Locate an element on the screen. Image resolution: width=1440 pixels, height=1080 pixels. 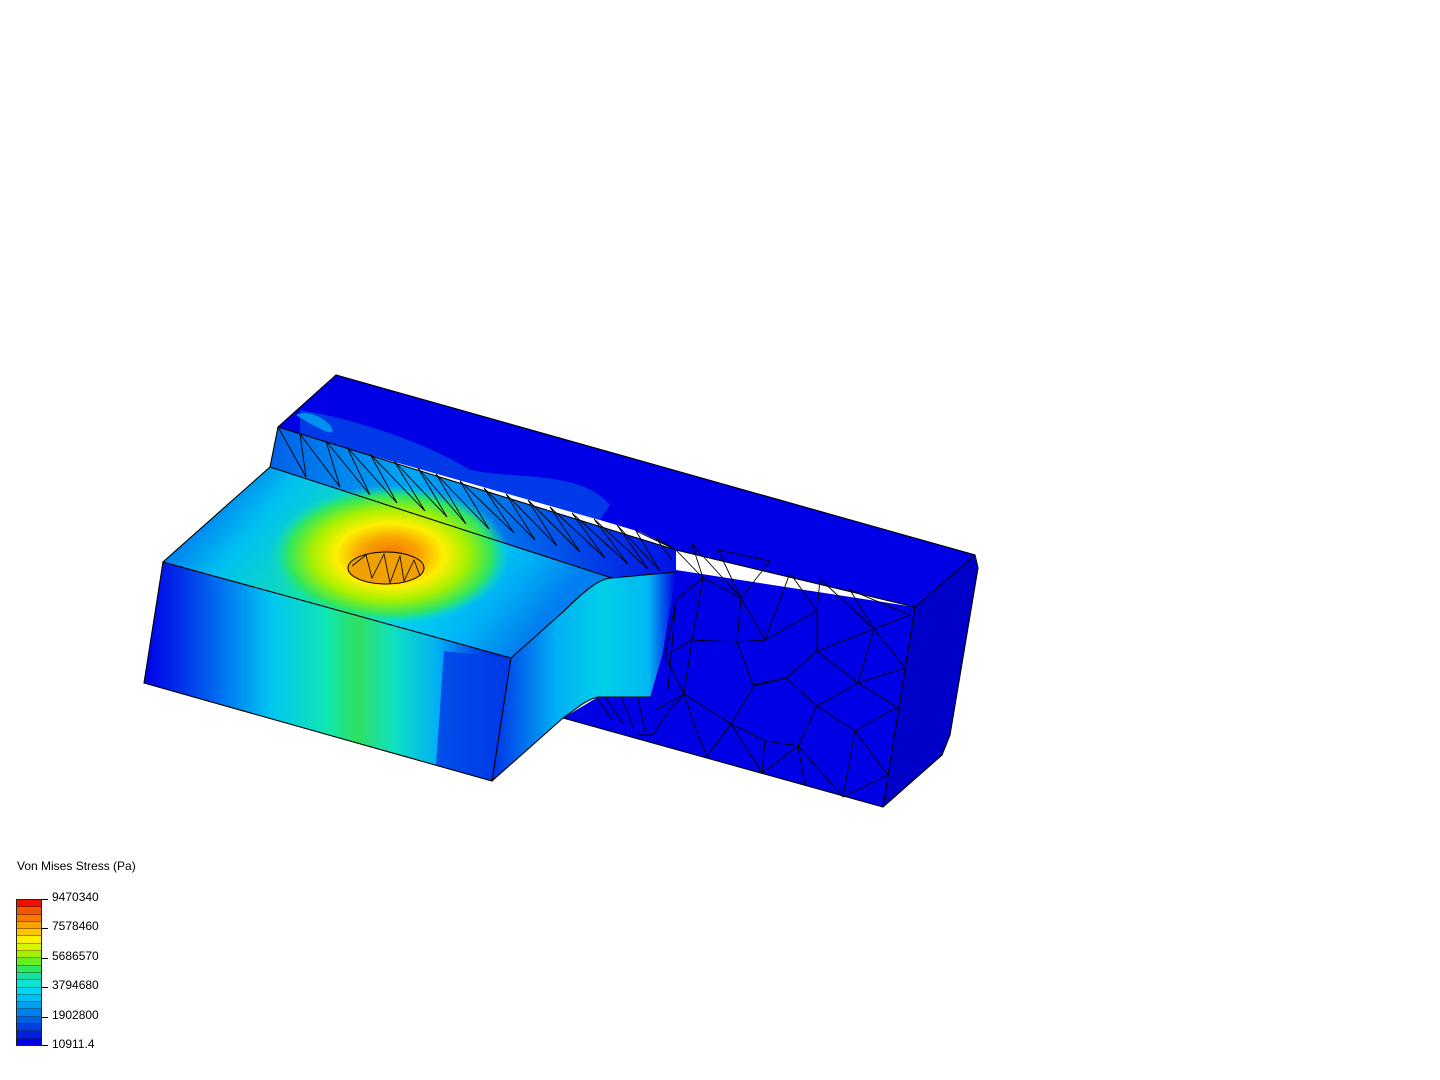
bolt-hole is located at coordinates (386, 568).